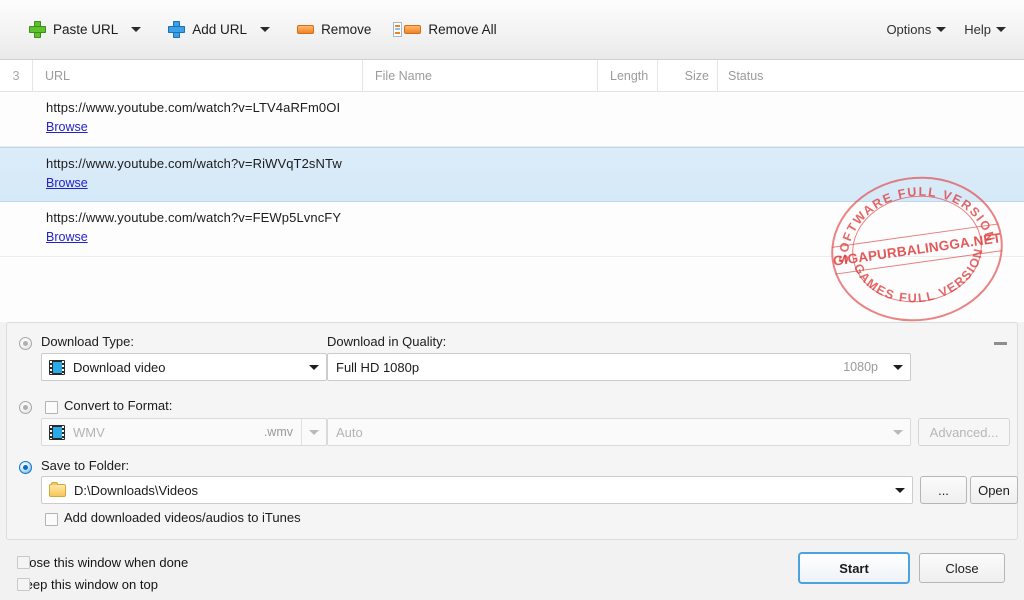  Describe the element at coordinates (837, 75) in the screenshot. I see `column-header-status: Status` at that location.